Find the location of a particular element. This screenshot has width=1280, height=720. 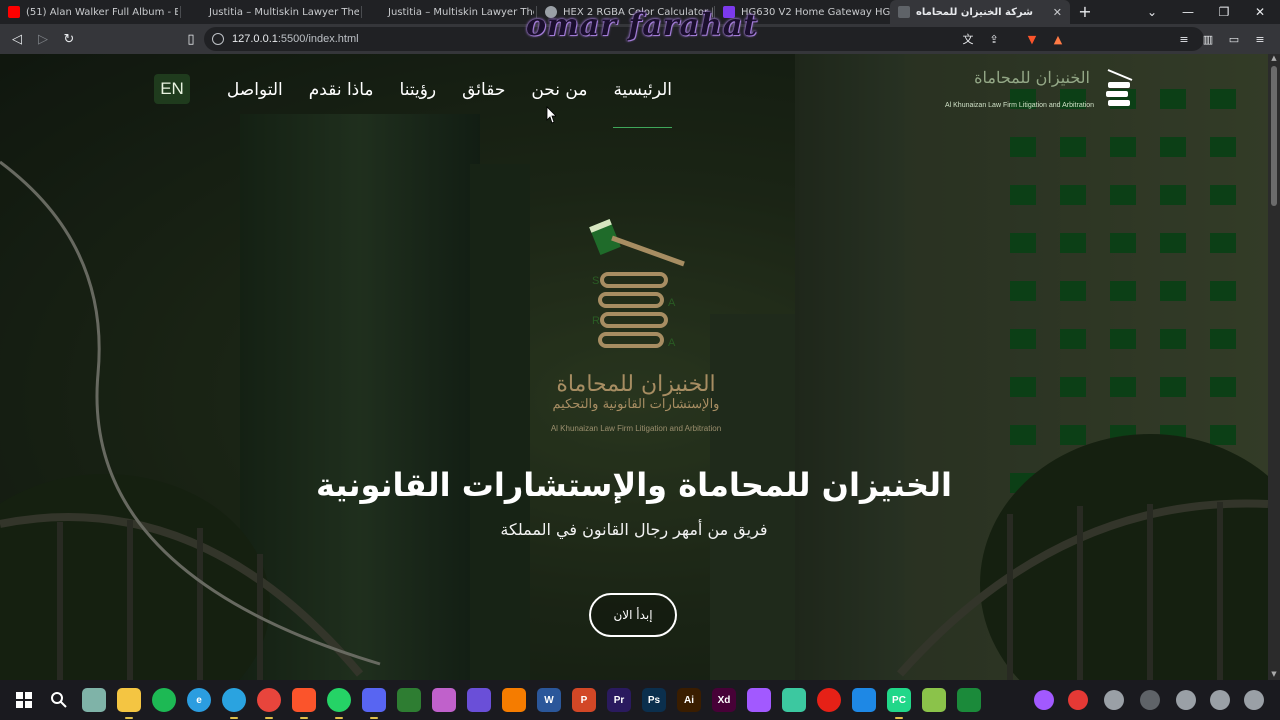

tab-divider is located at coordinates (180, 12).